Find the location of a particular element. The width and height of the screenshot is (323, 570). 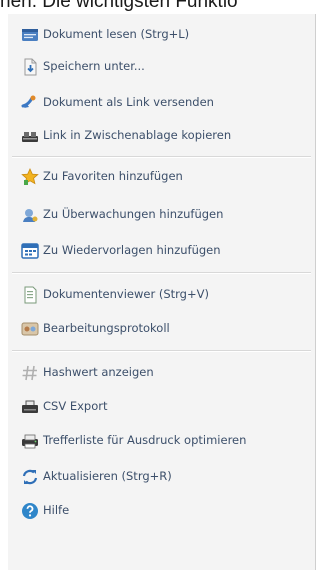

menu-item-hilfe: Hilfe is located at coordinates (161, 511).